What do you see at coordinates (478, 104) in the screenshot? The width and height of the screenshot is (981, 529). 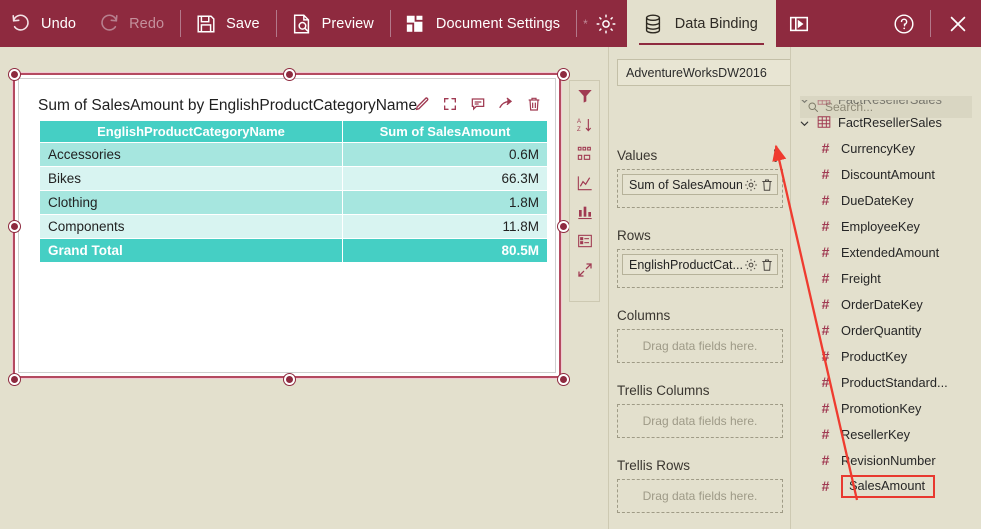 I see `comment-icon` at bounding box center [478, 104].